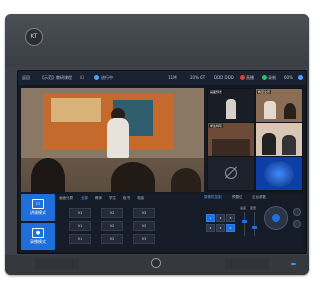  Describe the element at coordinates (243, 208) in the screenshot. I see `speed-label: 速度` at that location.